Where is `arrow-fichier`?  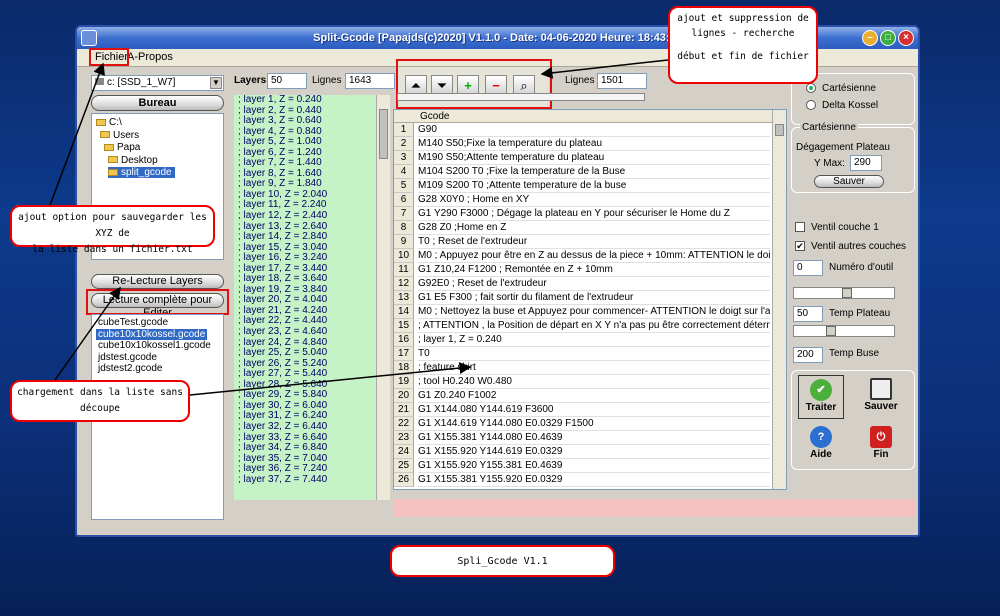
arrow-fichier is located at coordinates (77, 134).